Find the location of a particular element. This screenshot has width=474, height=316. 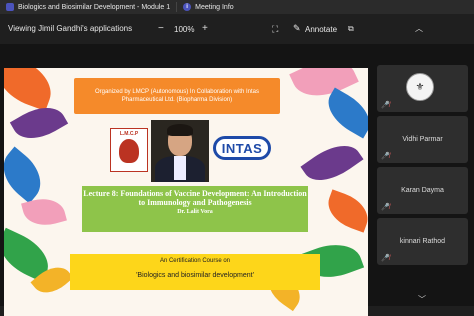

lmcp-logo: L.M.C.P is located at coordinates (129, 150).